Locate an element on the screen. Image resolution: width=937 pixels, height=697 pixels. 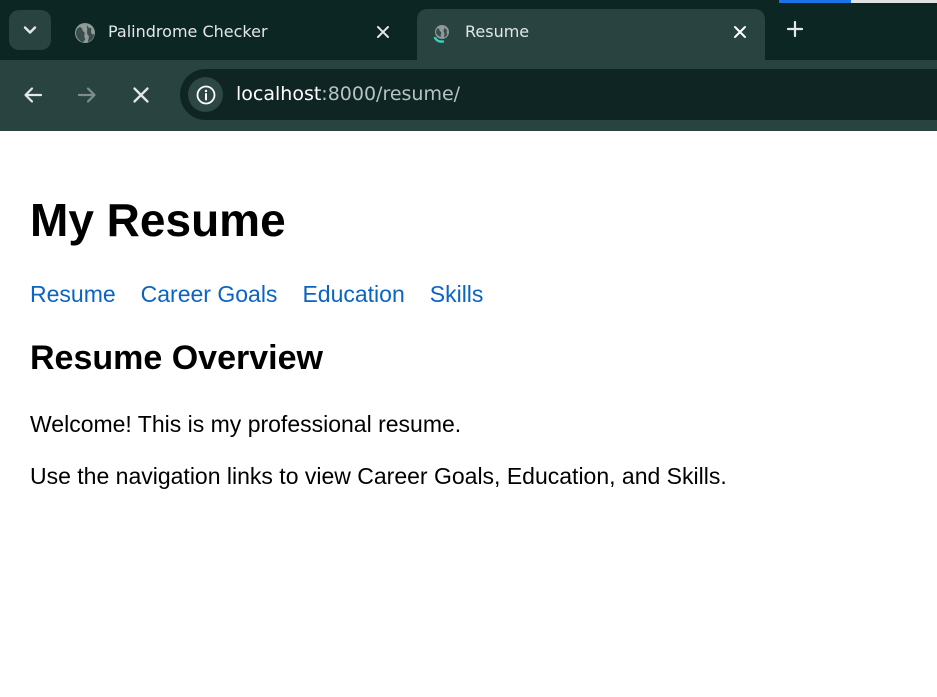
nav-link-skills: Skills is located at coordinates (457, 294).